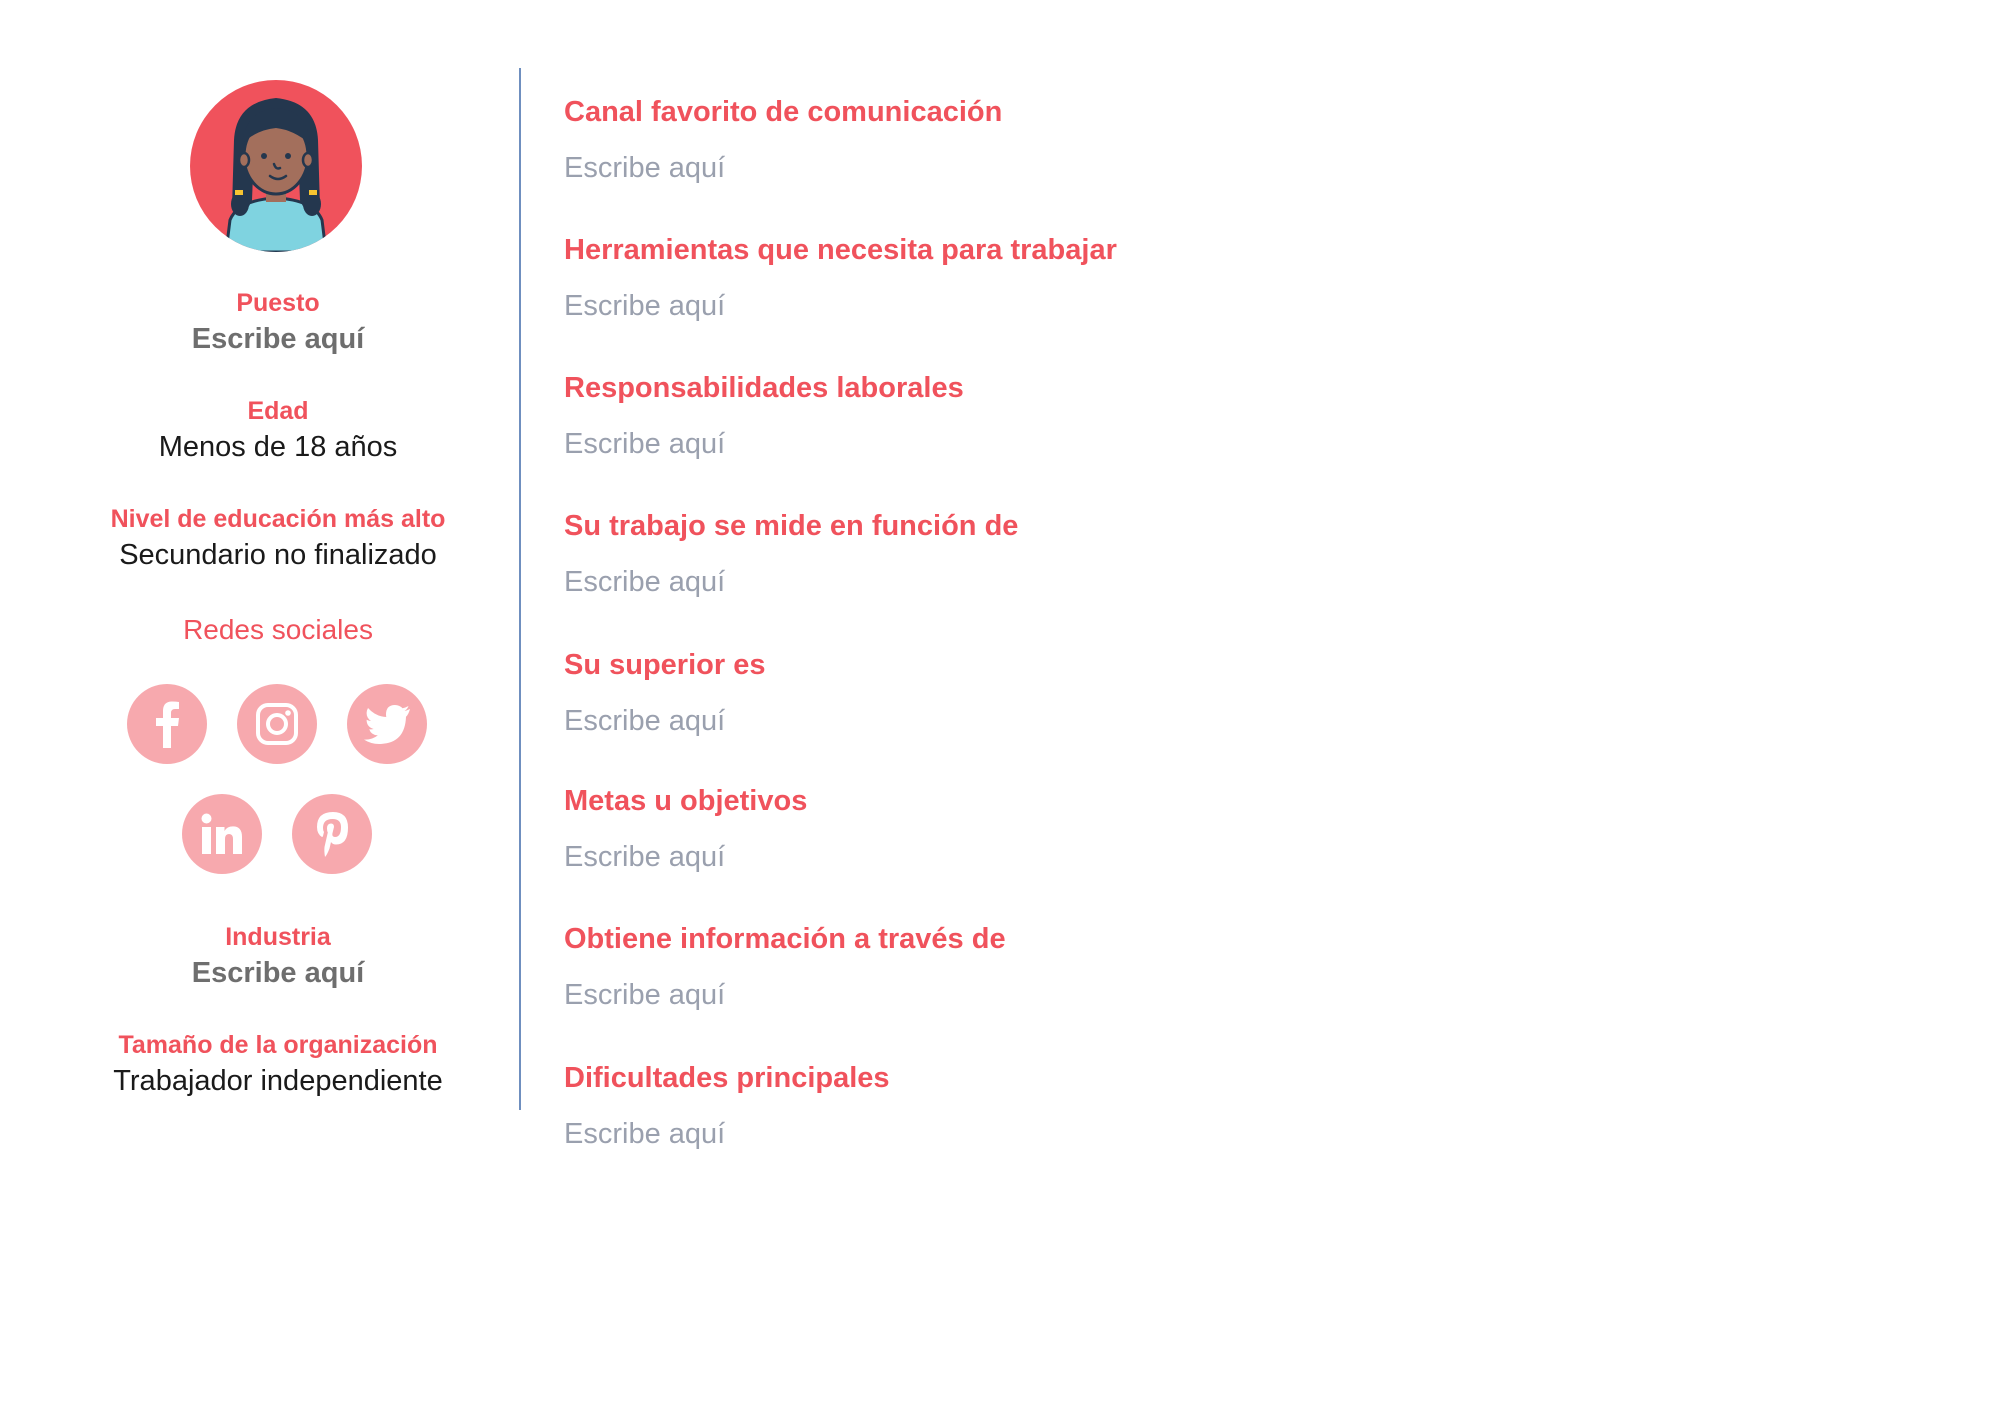  What do you see at coordinates (278, 1045) in the screenshot?
I see `tamano-label: Tamaño de la organización` at bounding box center [278, 1045].